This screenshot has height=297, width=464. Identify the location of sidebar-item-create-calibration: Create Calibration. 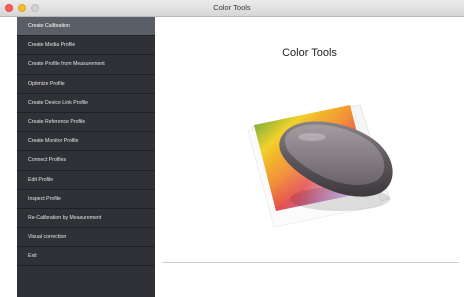
(86, 27).